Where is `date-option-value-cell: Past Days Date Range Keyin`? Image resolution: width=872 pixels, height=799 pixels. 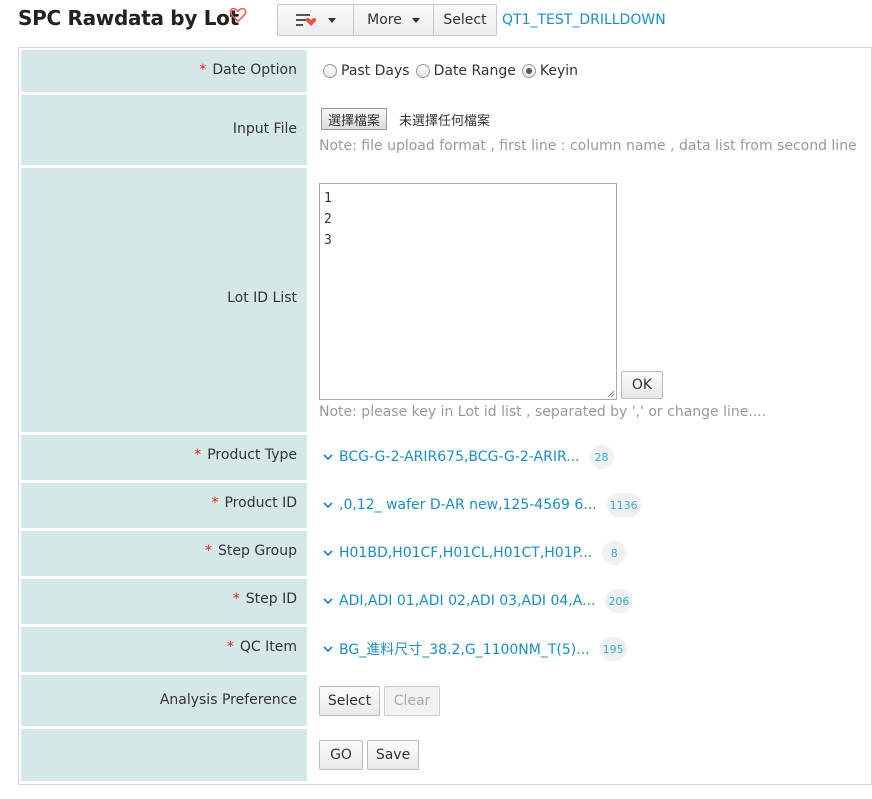
date-option-value-cell: Past Days Date Range Keyin is located at coordinates (589, 71).